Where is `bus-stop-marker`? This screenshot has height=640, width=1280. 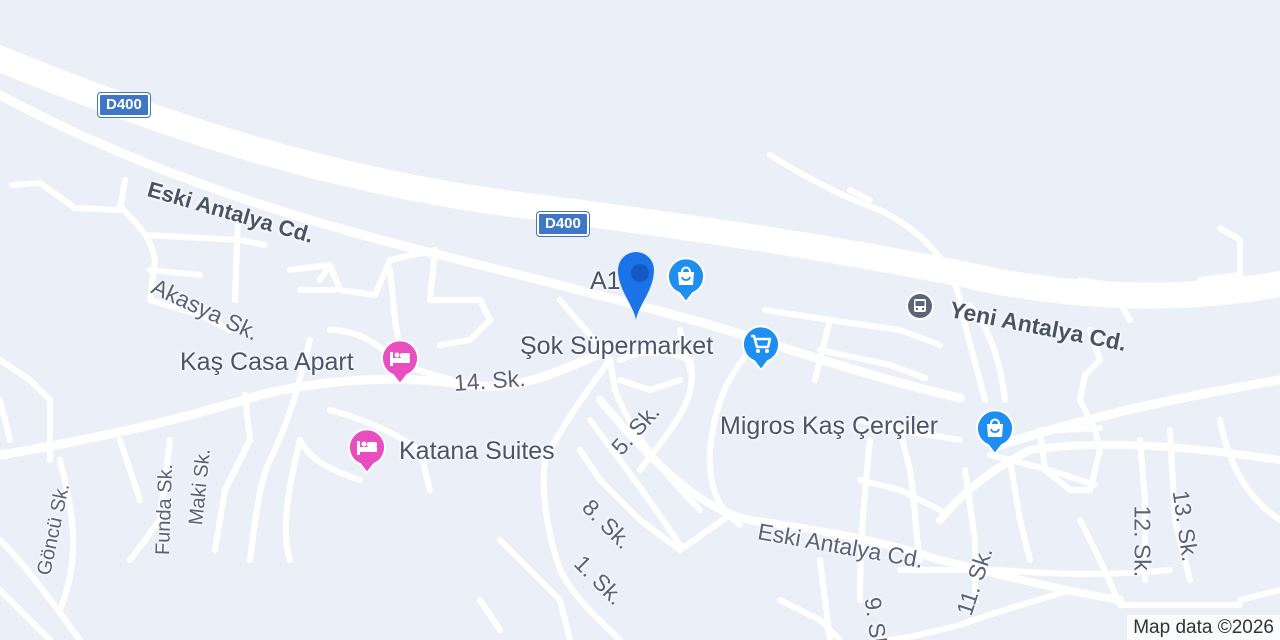
bus-stop-marker is located at coordinates (920, 306).